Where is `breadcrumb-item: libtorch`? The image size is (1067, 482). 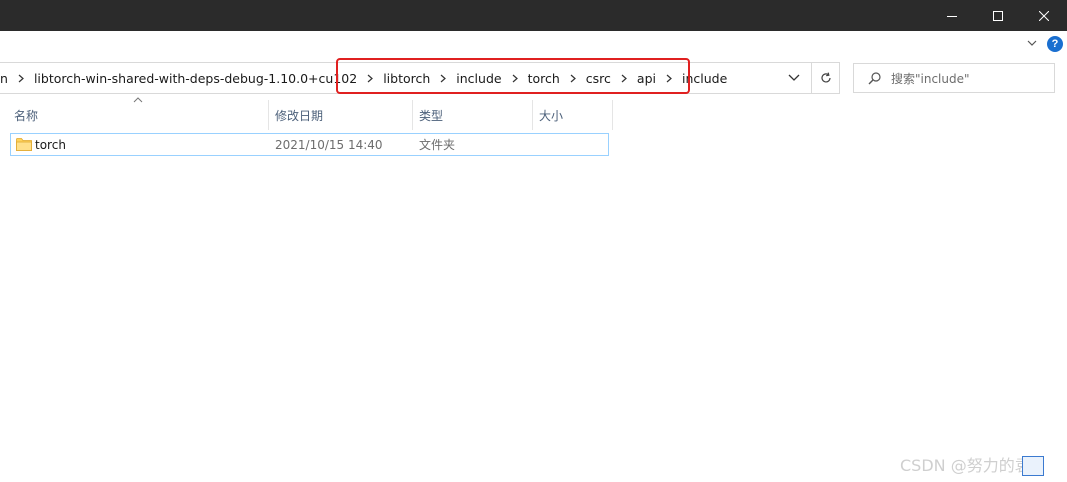
breadcrumb-item: libtorch is located at coordinates (406, 78).